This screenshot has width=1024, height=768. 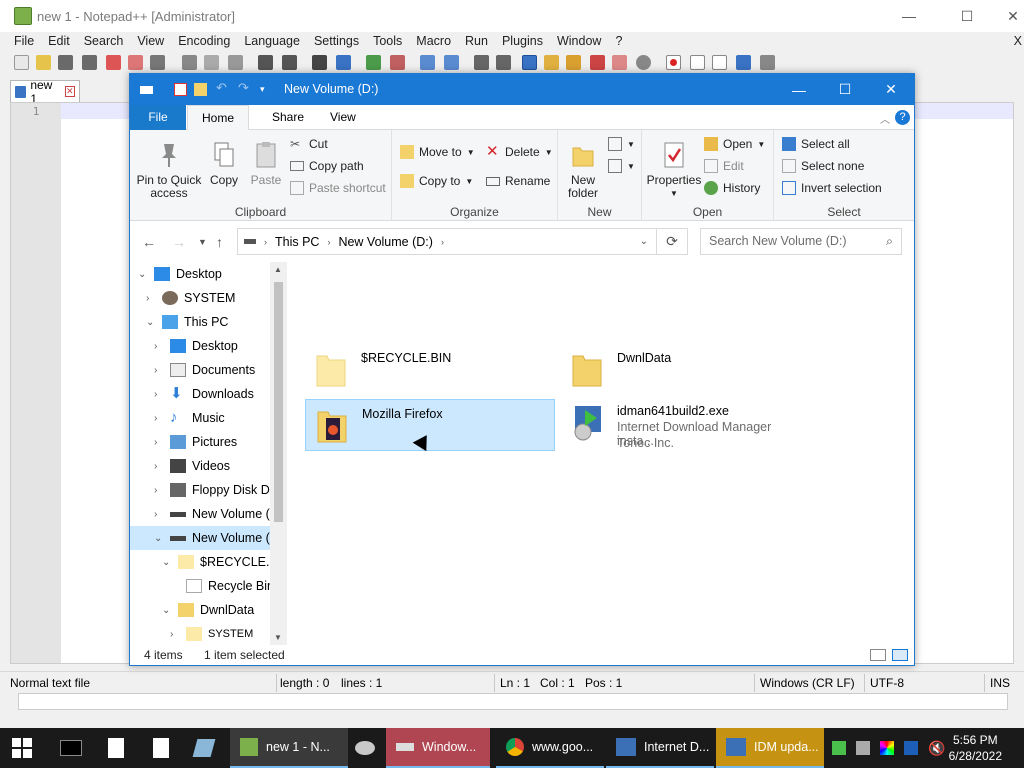 I want to click on tree-volume-c: › New Volume (C, so click(x=208, y=514).